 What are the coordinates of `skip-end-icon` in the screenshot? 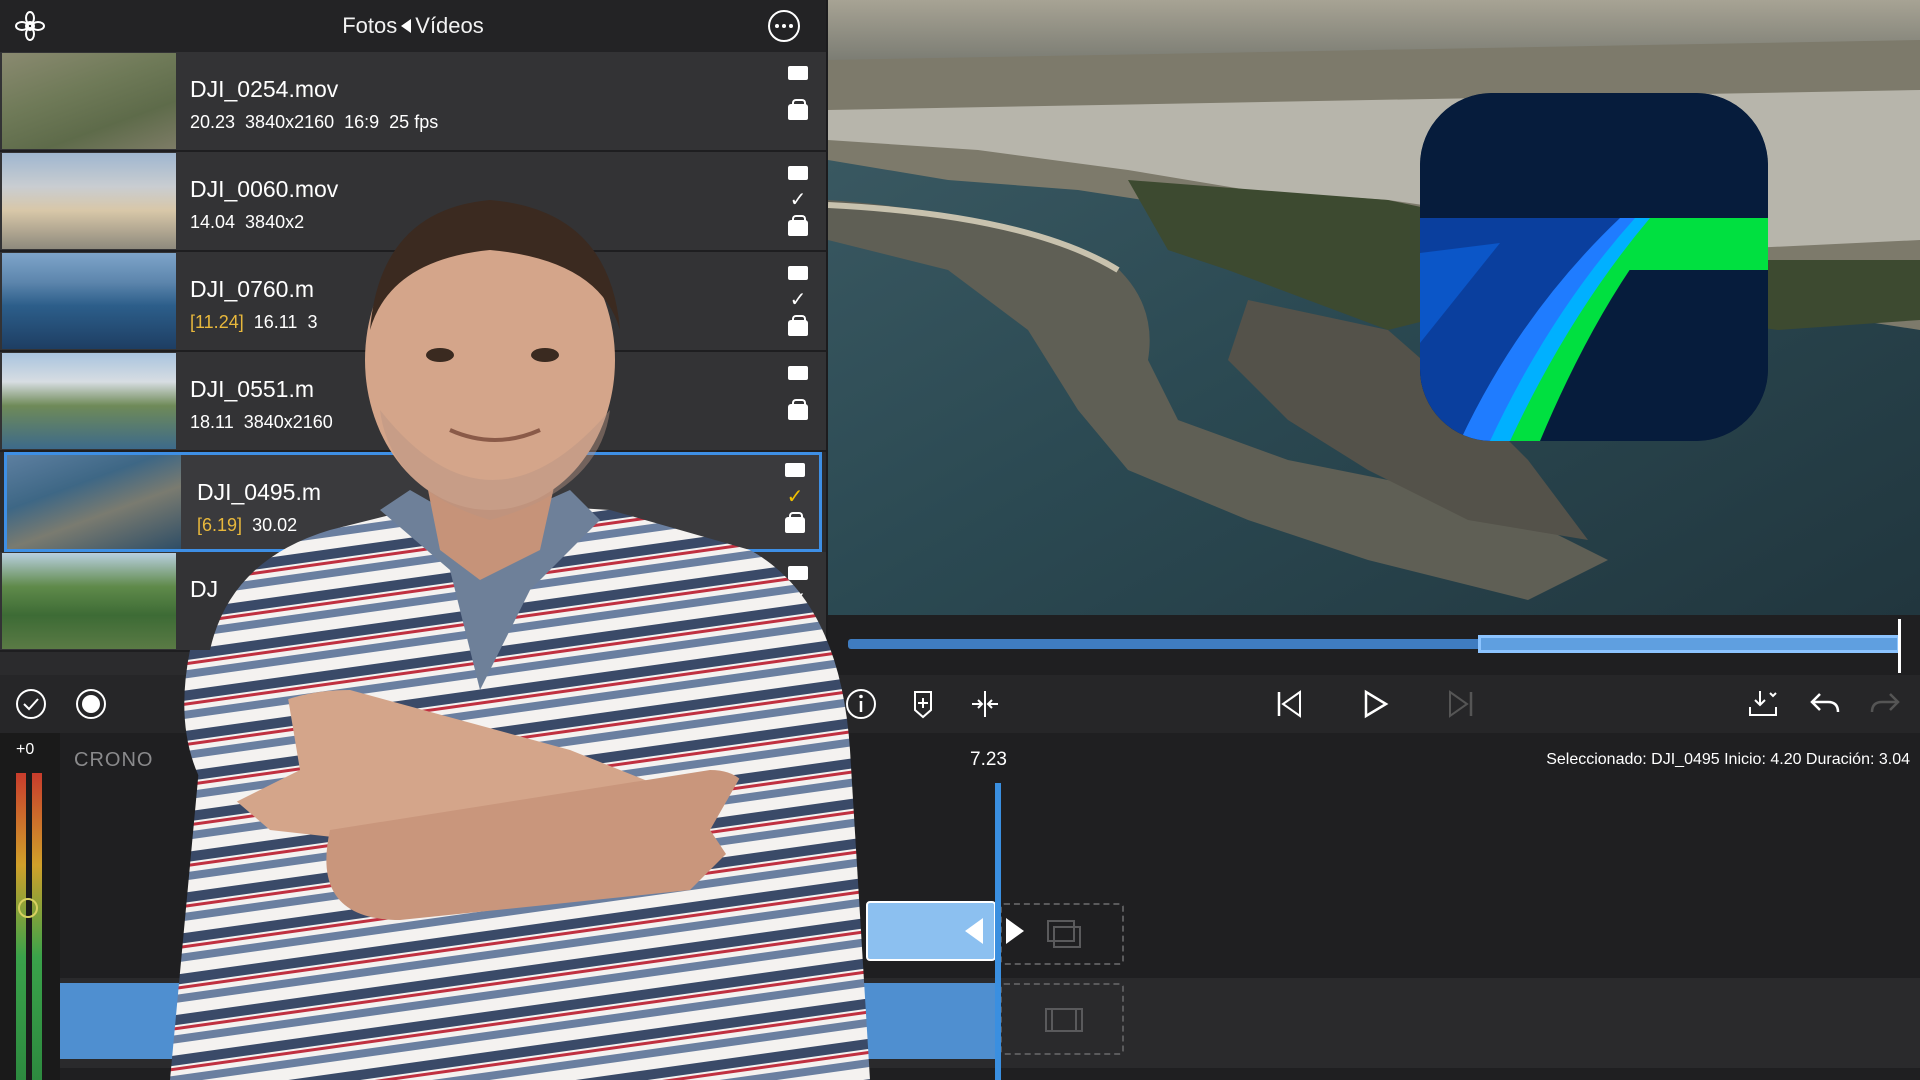 It's located at (1461, 704).